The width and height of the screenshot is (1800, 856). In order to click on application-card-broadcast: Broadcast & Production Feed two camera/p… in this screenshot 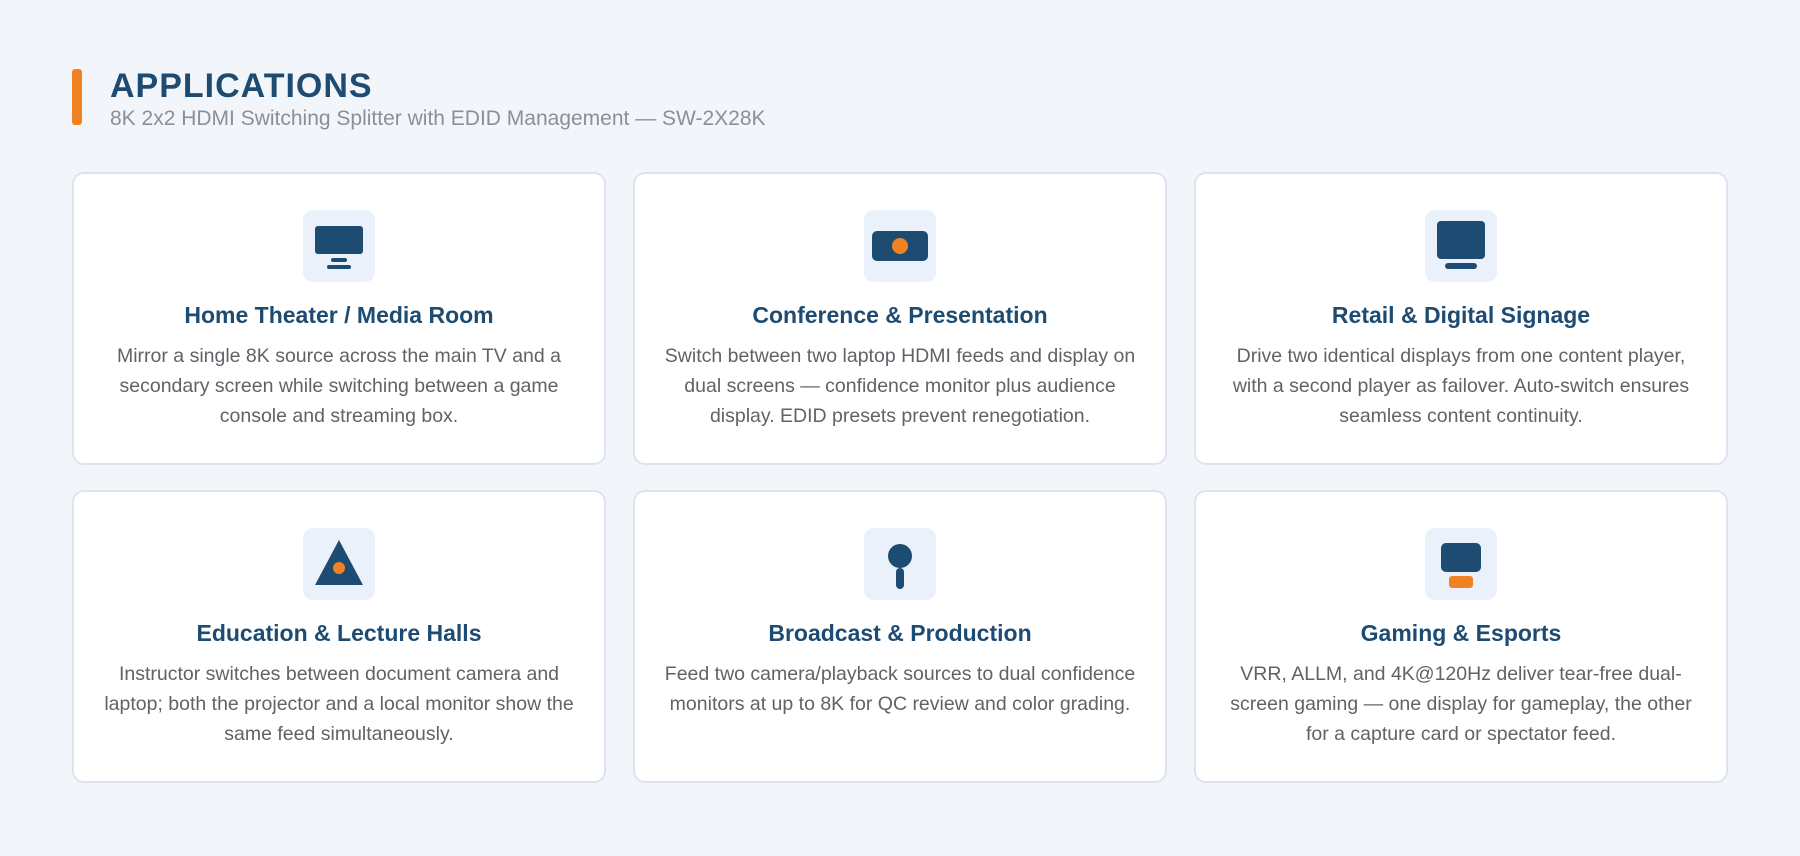, I will do `click(900, 636)`.